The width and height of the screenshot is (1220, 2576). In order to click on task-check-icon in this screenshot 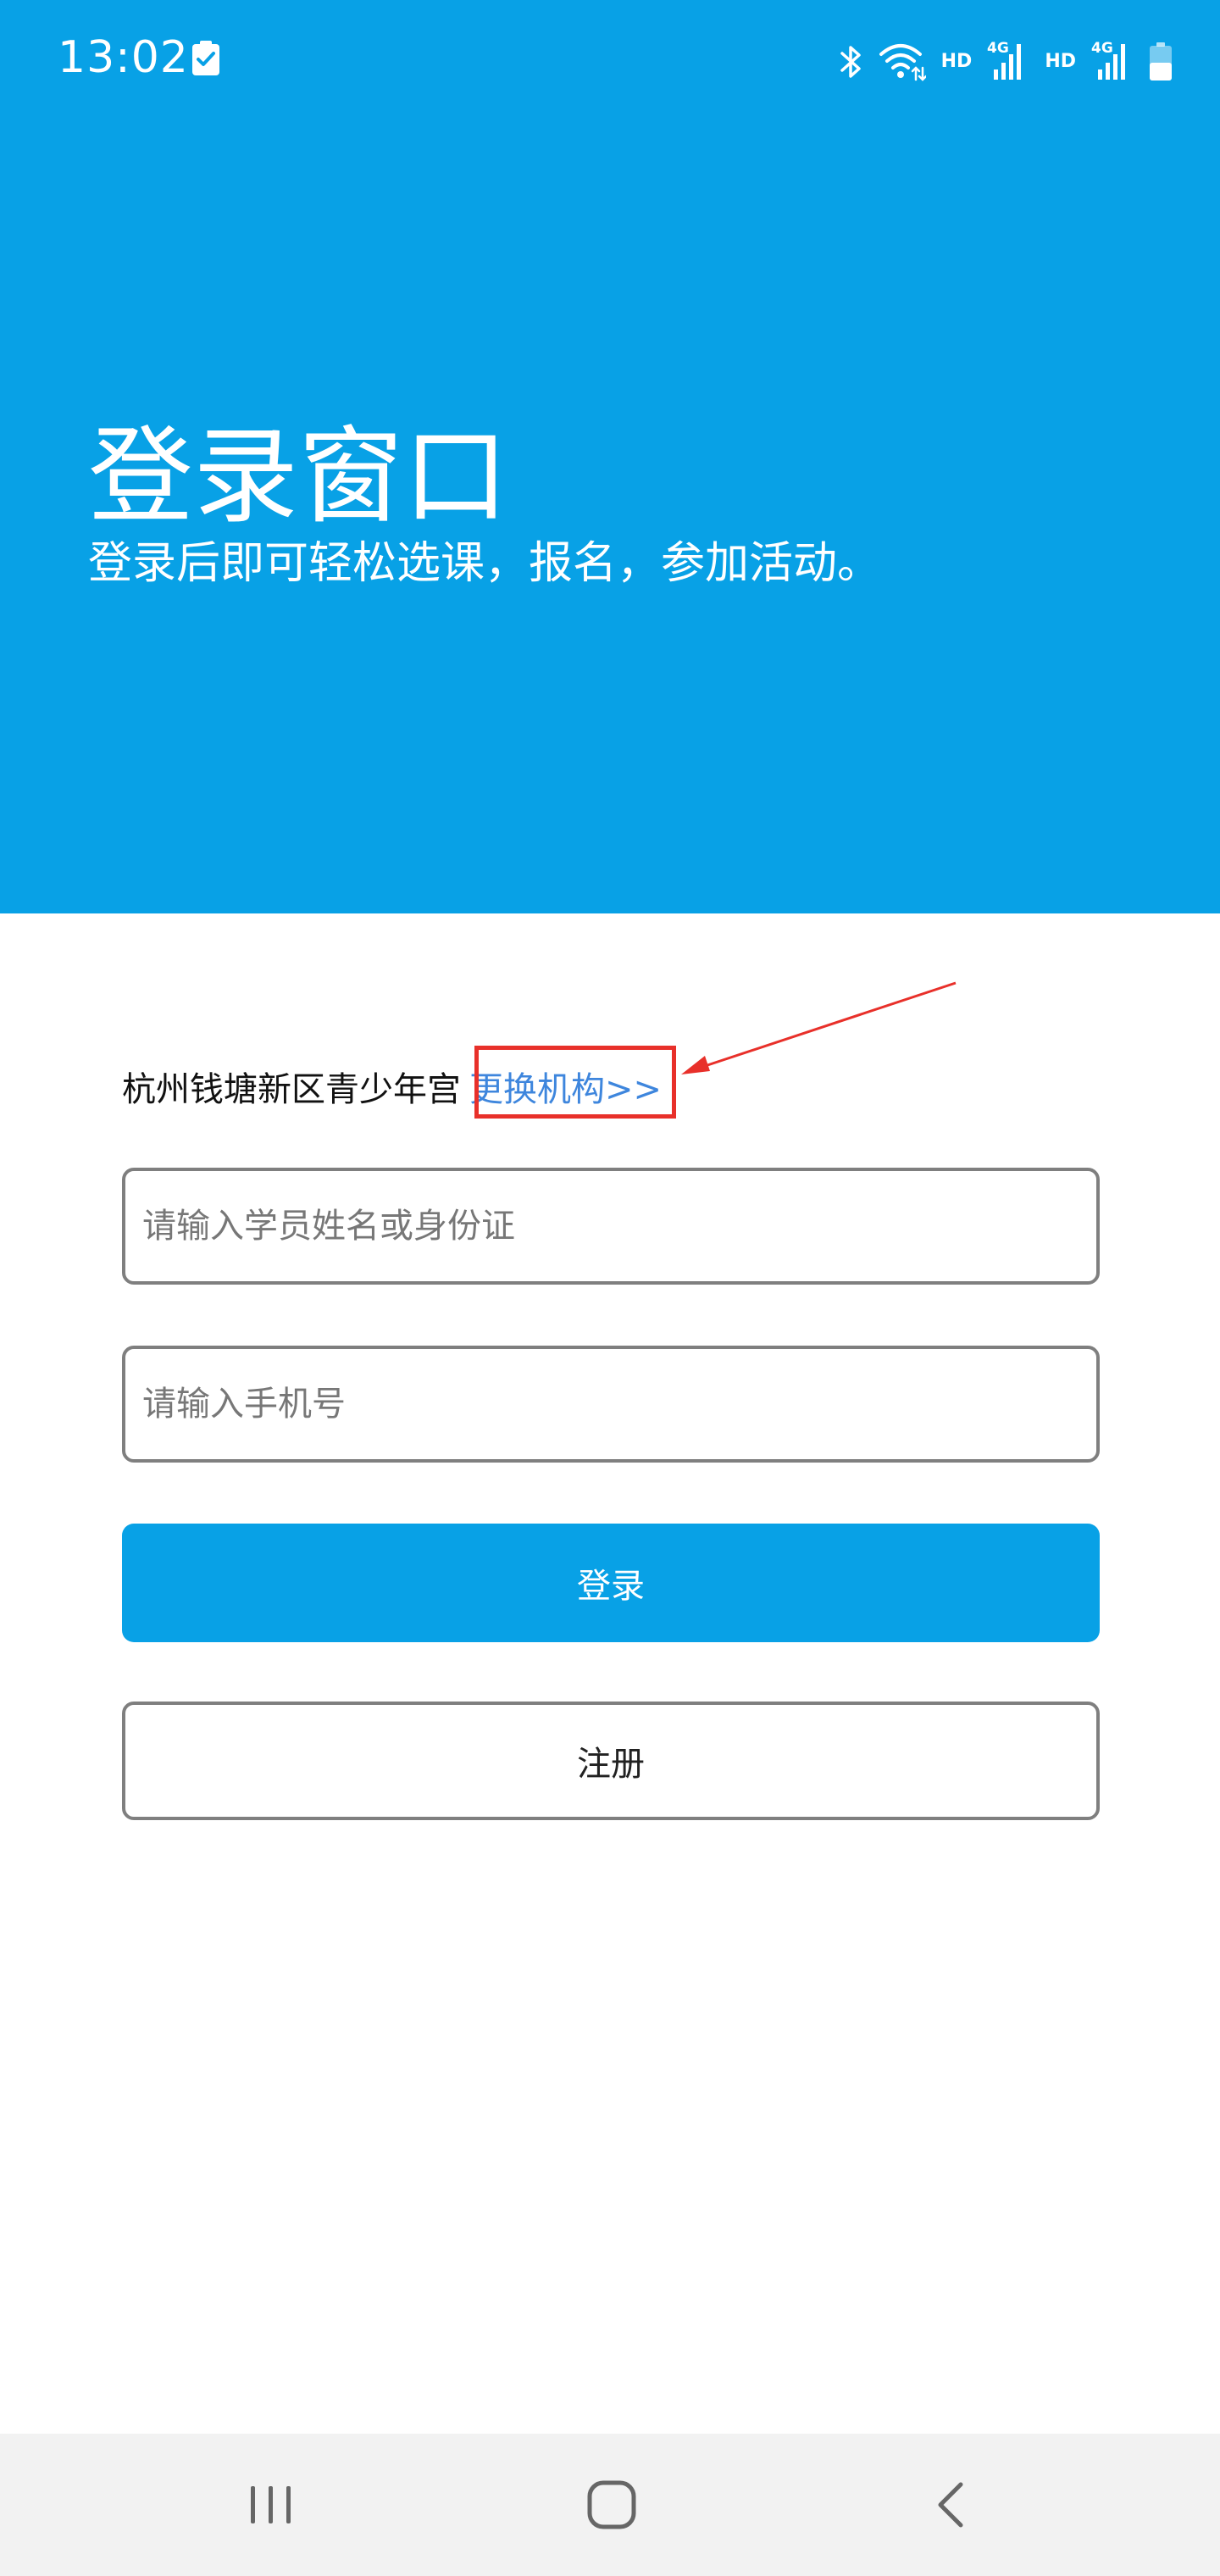, I will do `click(205, 58)`.